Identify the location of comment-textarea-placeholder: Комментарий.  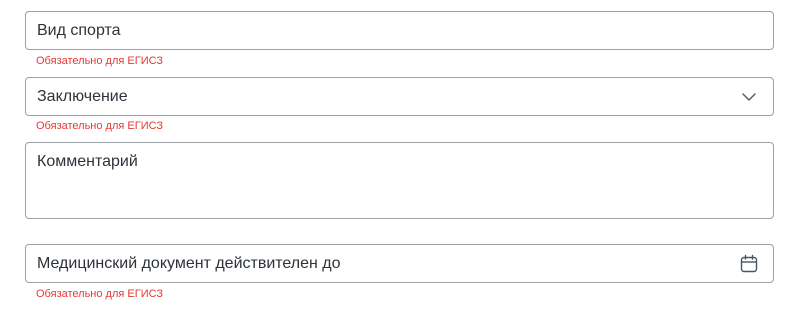
(87, 161).